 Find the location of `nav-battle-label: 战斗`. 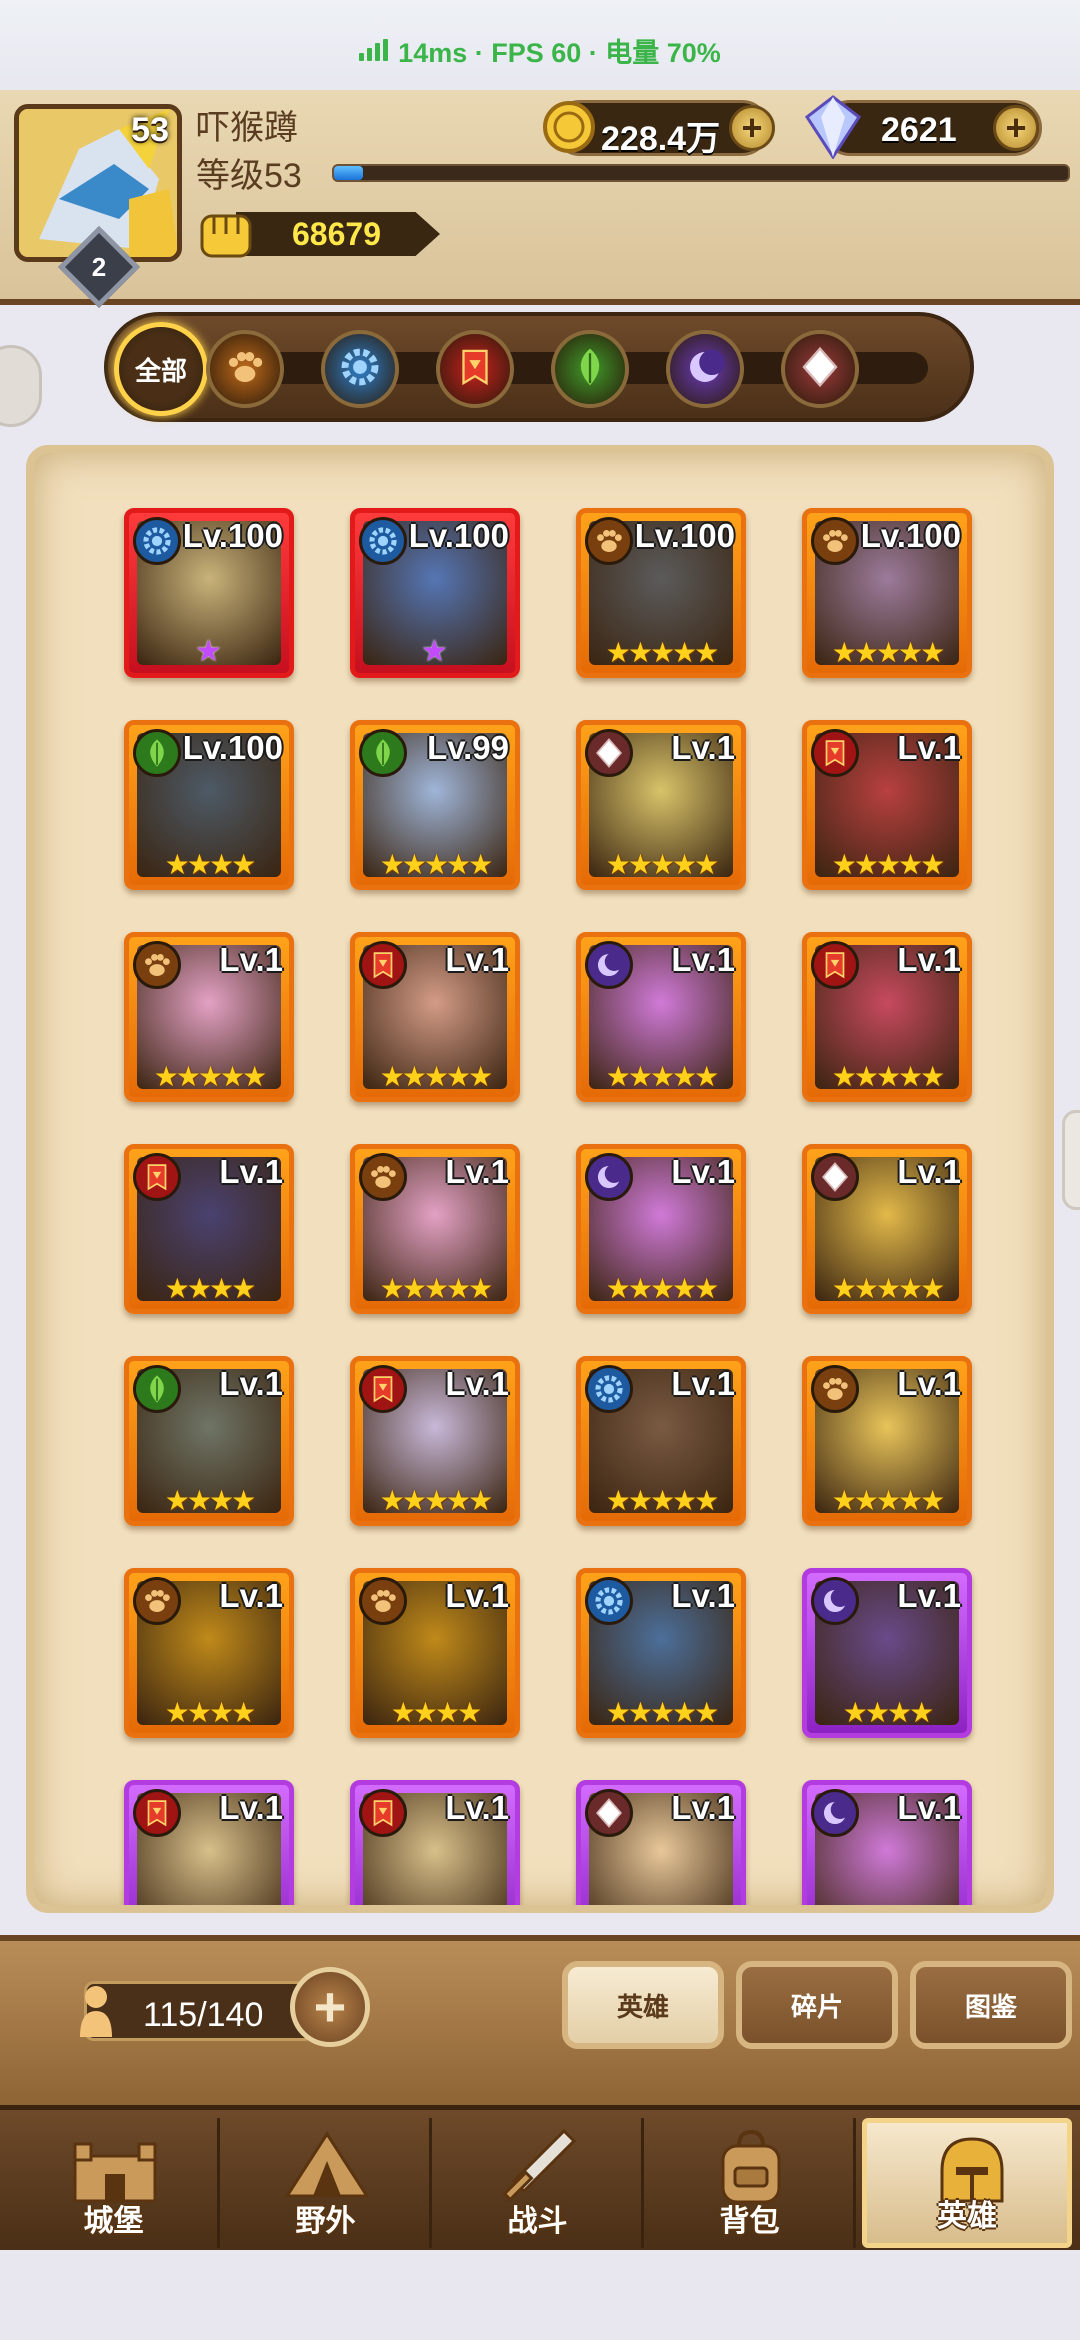

nav-battle-label: 战斗 is located at coordinates (537, 2221).